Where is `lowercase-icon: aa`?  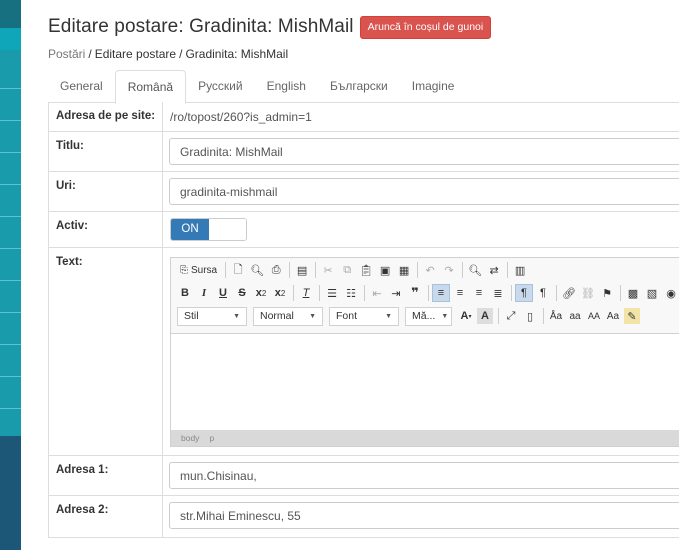
lowercase-icon: aa is located at coordinates (575, 316).